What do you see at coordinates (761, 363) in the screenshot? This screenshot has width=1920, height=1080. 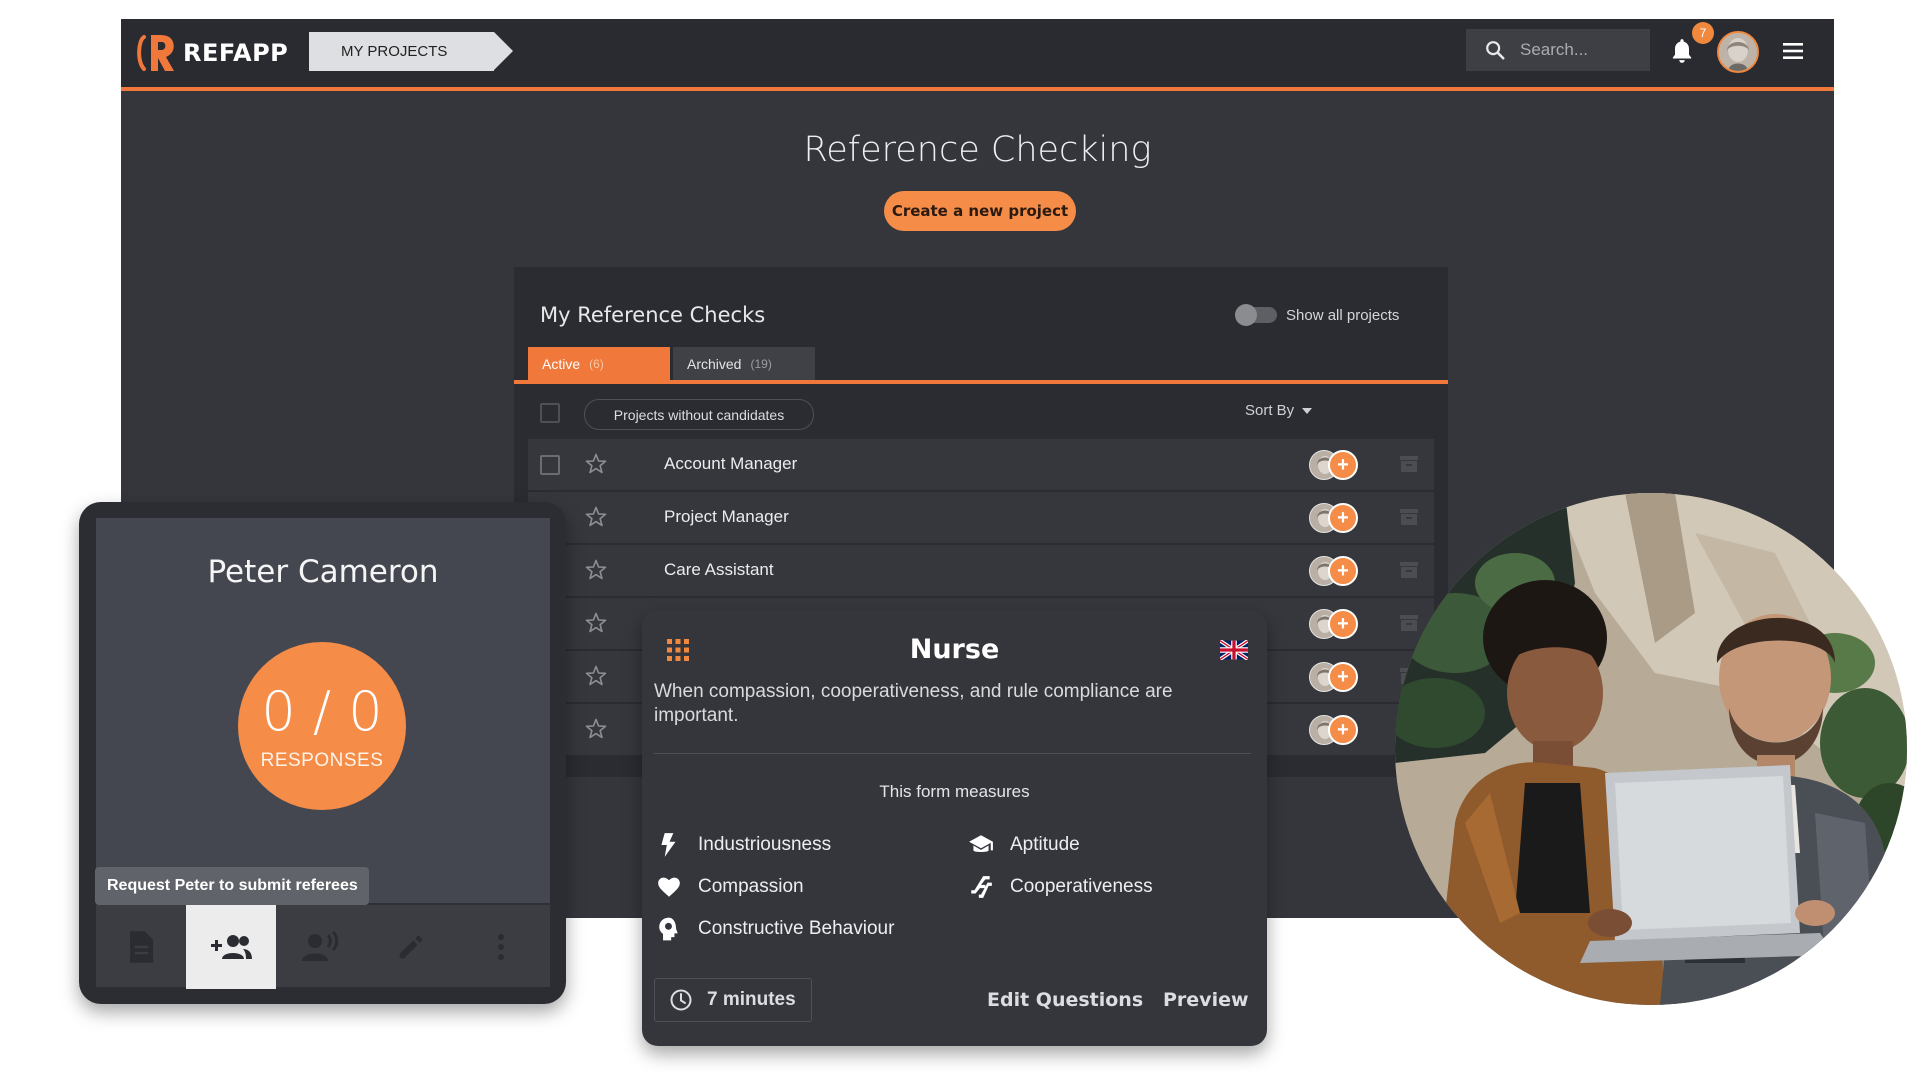 I see `tab-archived-count: (19)` at bounding box center [761, 363].